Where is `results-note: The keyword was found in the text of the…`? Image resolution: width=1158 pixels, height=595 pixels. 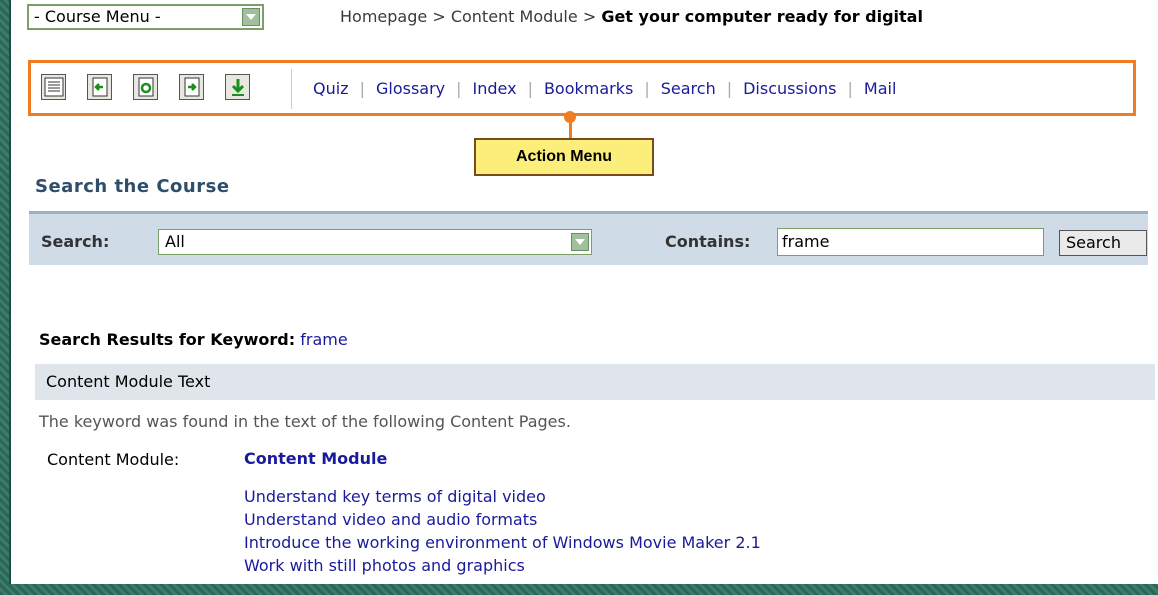 results-note: The keyword was found in the text of the… is located at coordinates (305, 421).